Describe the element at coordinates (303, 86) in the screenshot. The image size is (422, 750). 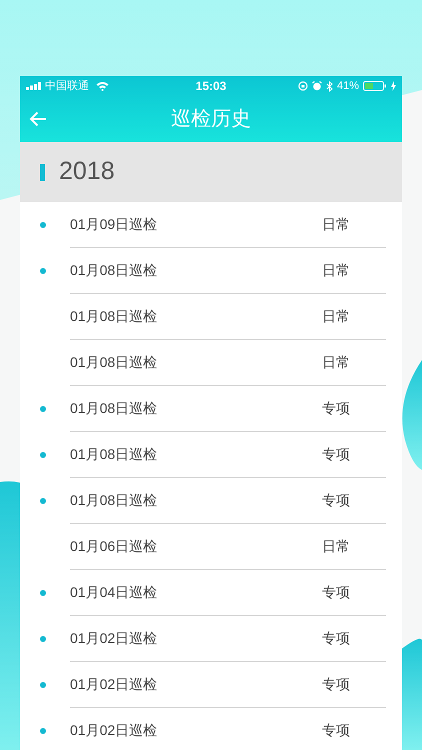
I see `rotation-lock-icon` at that location.